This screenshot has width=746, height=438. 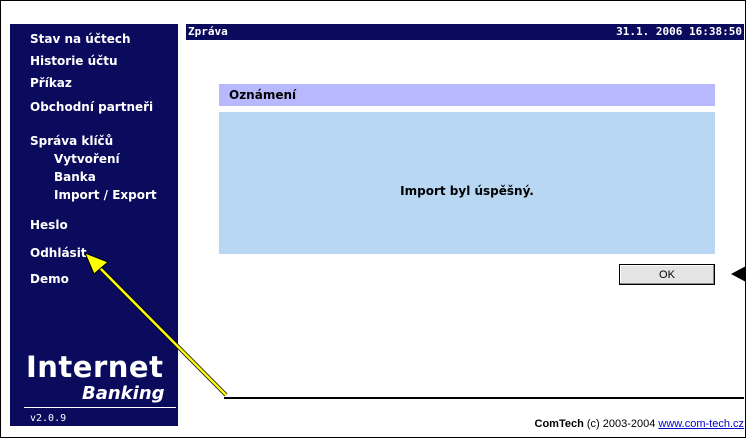 I want to click on footer-company: ComTech, so click(x=559, y=424).